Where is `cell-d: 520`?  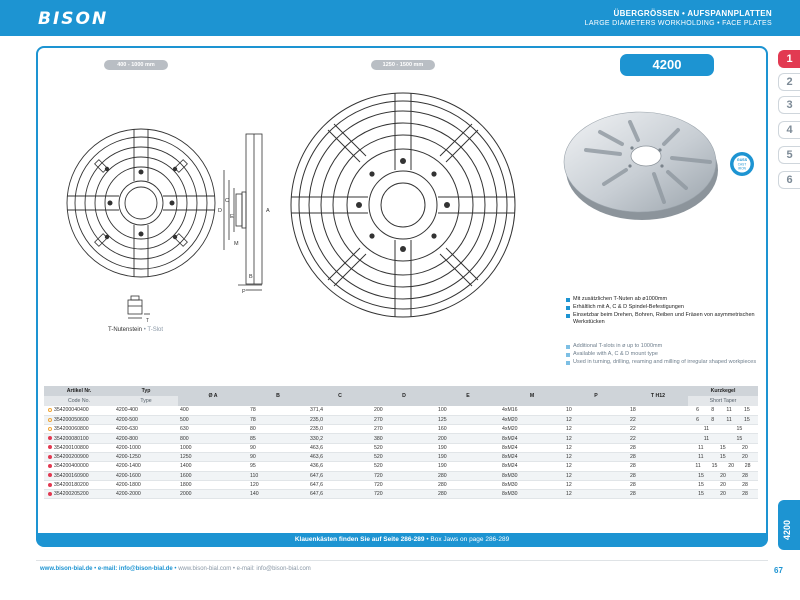
cell-d: 520 is located at coordinates (404, 466).